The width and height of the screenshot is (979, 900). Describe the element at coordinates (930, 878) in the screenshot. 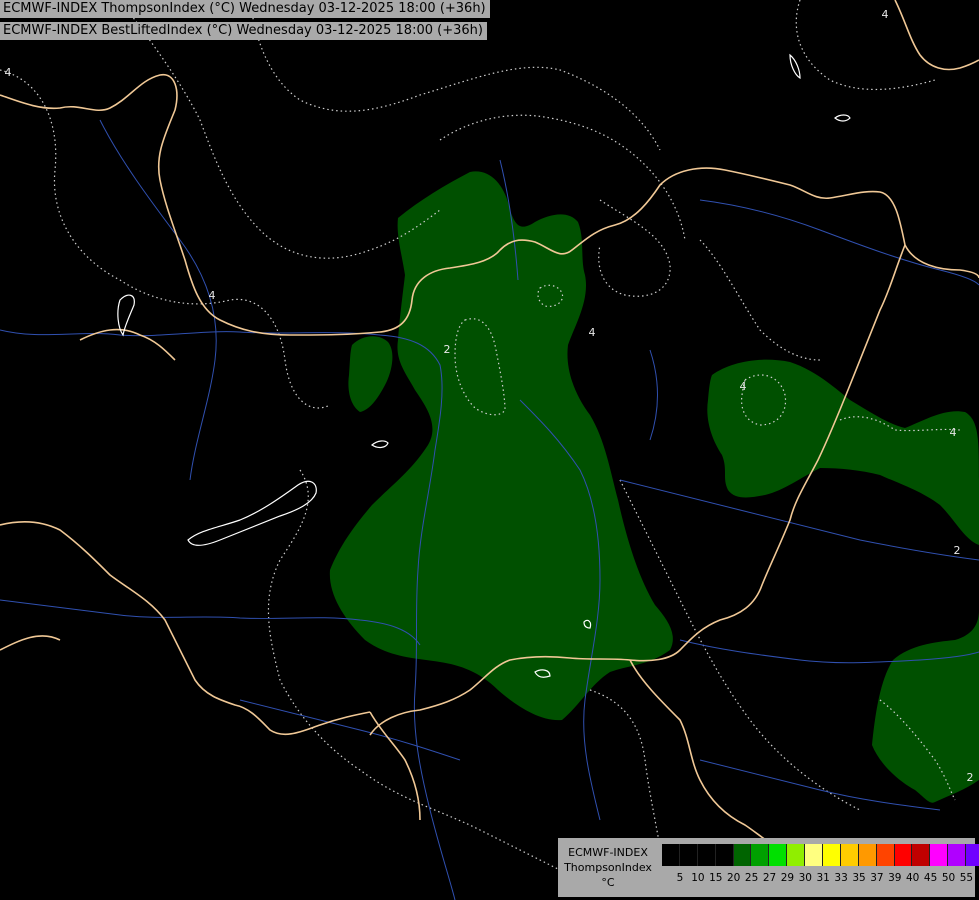

I see `legend-tick: 45` at that location.